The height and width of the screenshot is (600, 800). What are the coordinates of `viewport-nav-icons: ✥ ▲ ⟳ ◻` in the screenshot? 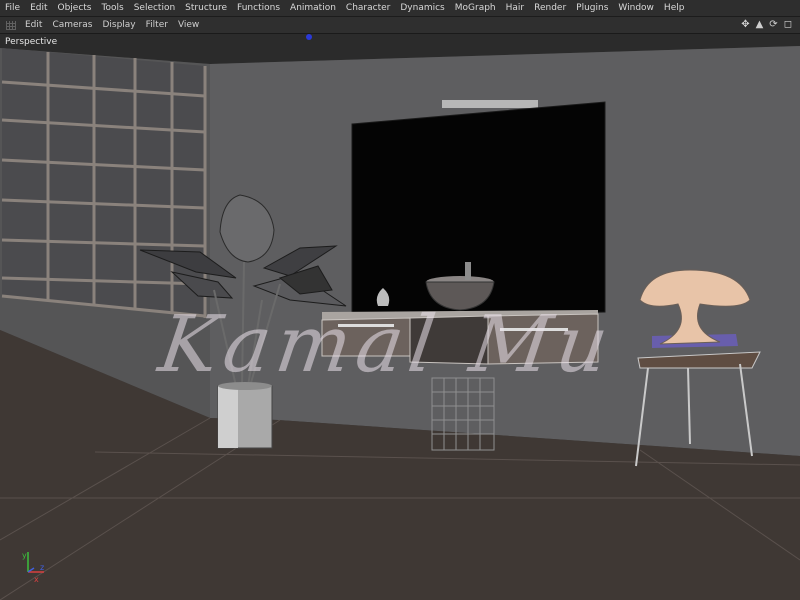 It's located at (766, 24).